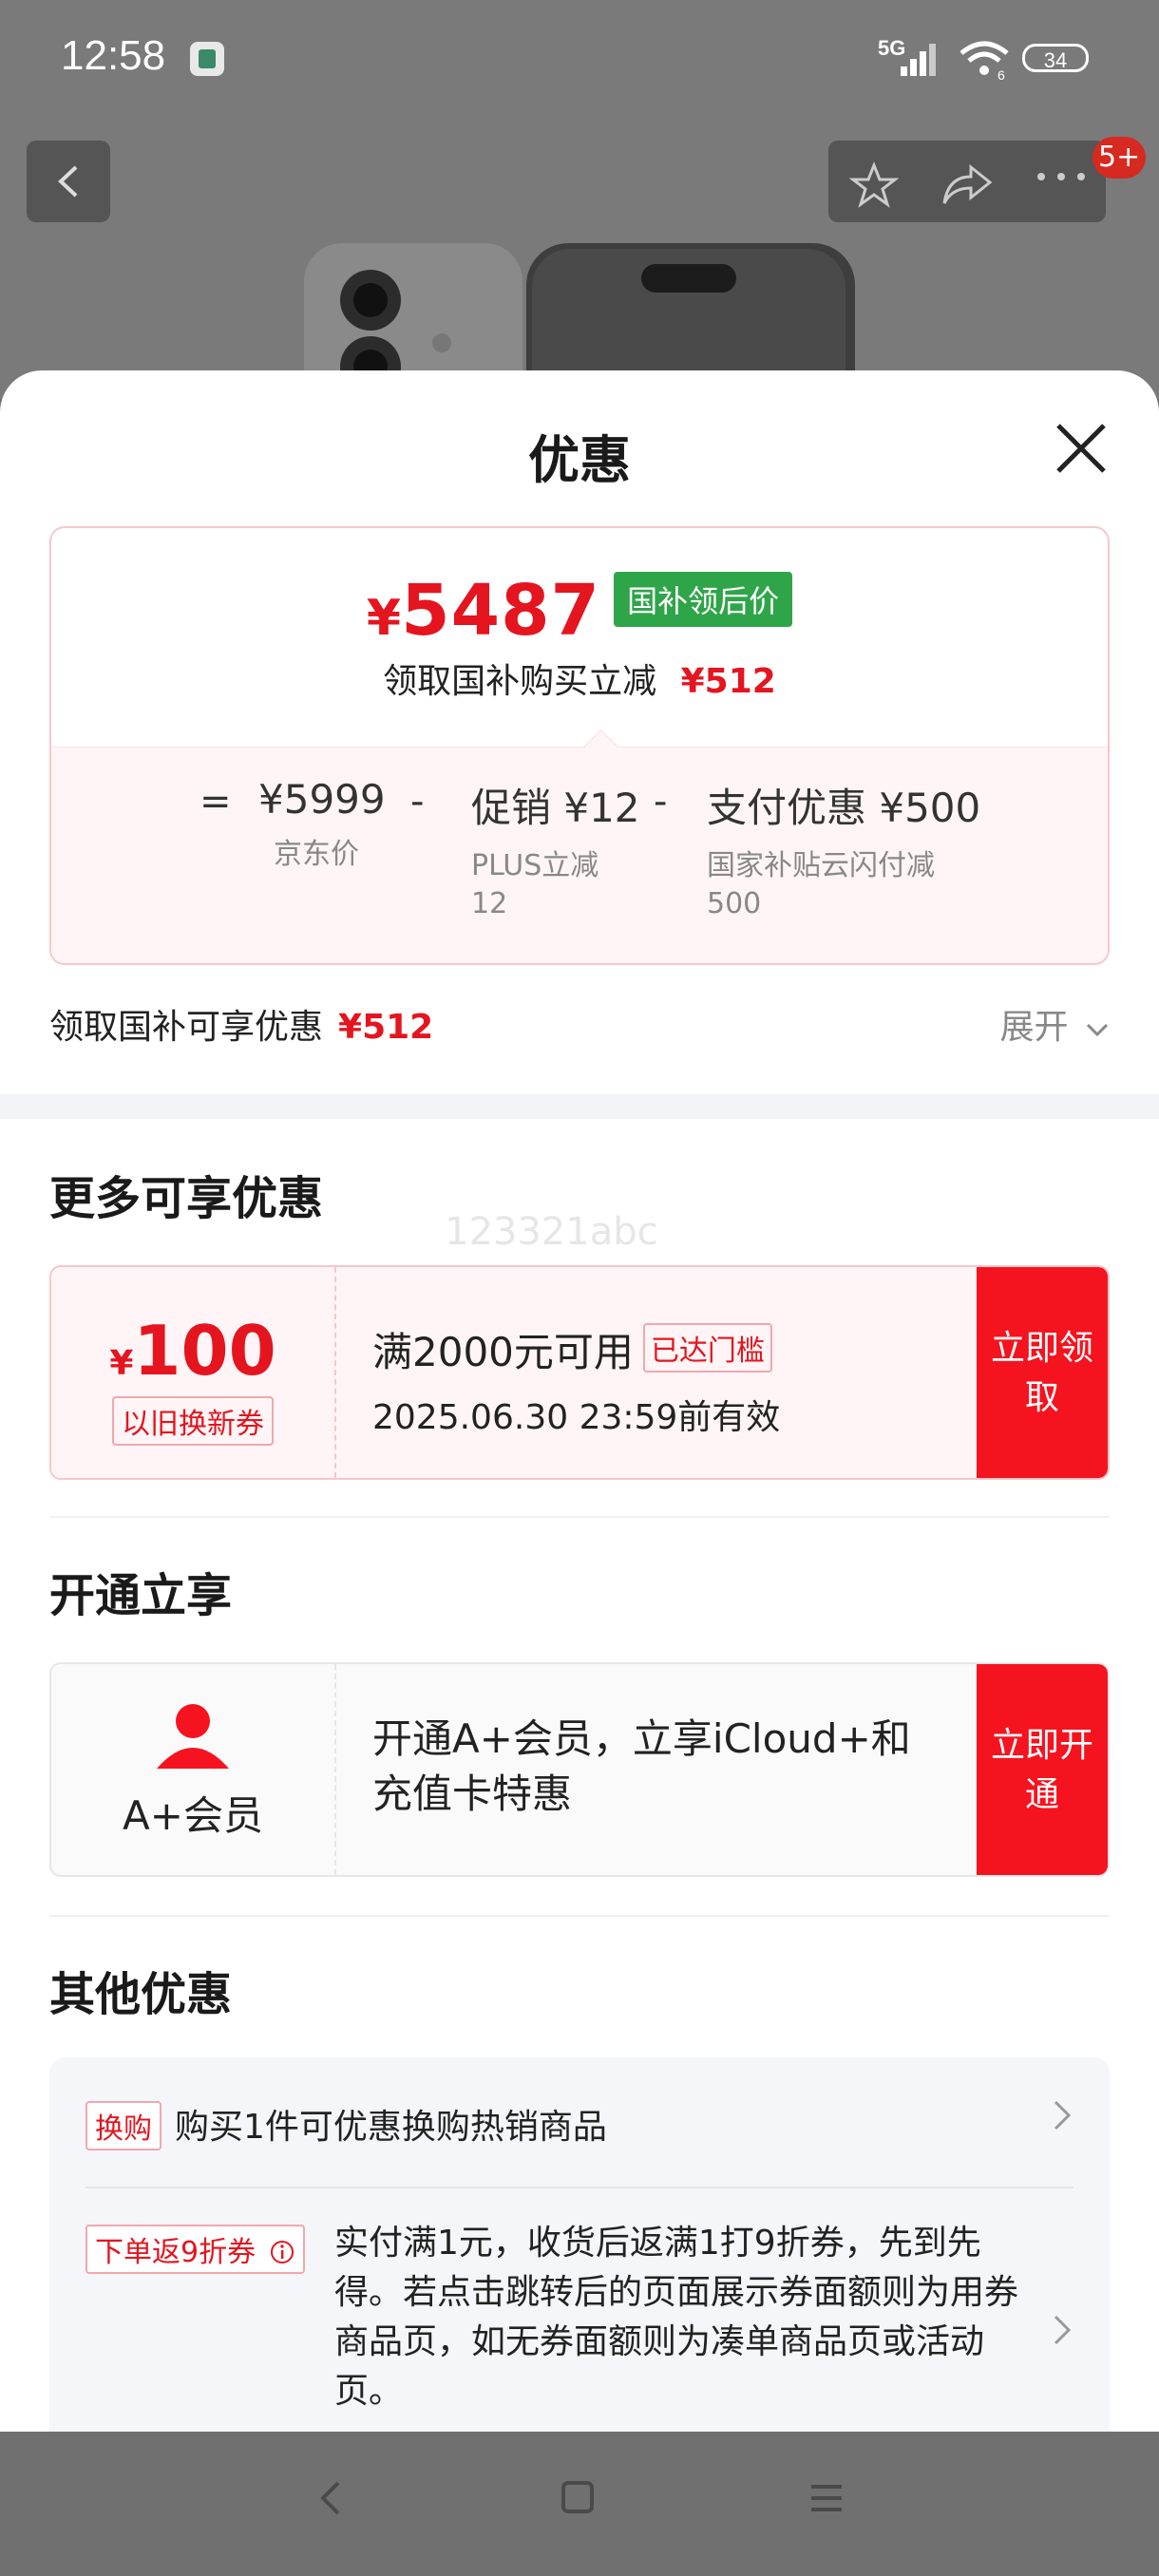 This screenshot has width=1159, height=2576. I want to click on claim-coupon-label: 立即领取, so click(1041, 1373).